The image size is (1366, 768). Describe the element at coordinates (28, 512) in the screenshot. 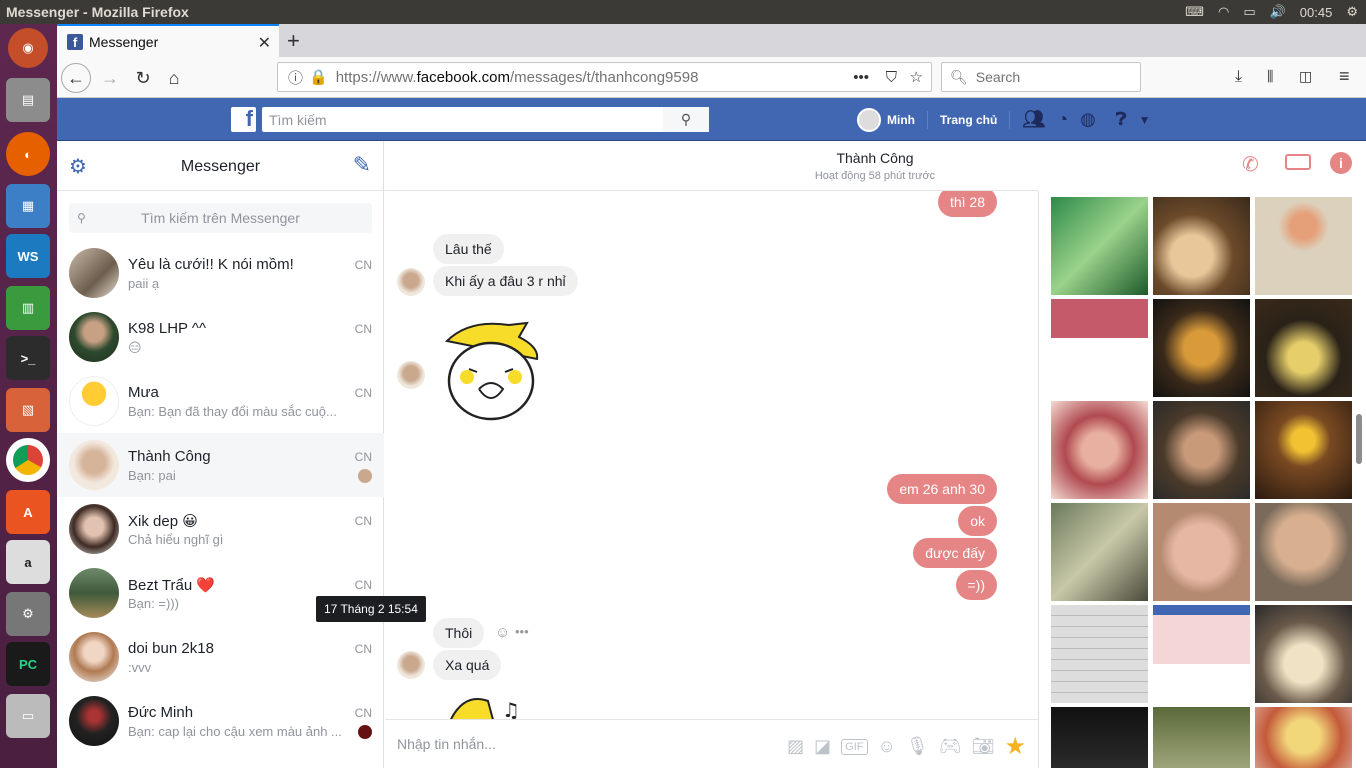

I see `software-center-icon: A` at that location.